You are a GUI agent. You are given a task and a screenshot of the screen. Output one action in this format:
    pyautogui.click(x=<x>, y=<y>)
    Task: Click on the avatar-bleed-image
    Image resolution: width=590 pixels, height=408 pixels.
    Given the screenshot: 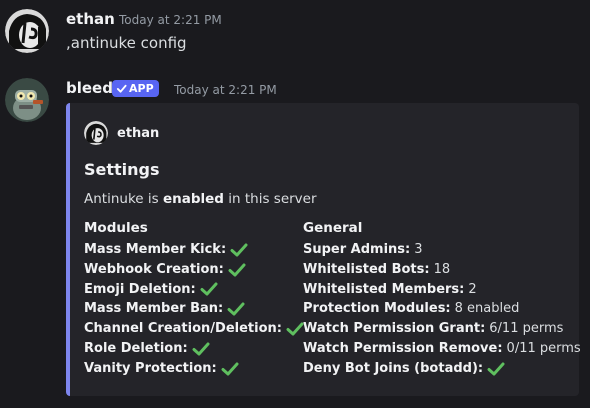 What is the action you would take?
    pyautogui.click(x=27, y=100)
    